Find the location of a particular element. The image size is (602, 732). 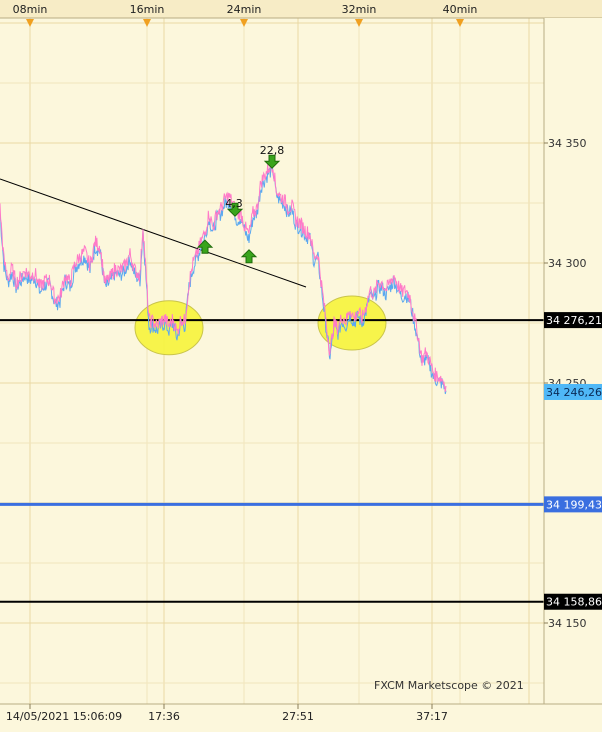

level-price-label: 34 199,43 is located at coordinates (574, 504).